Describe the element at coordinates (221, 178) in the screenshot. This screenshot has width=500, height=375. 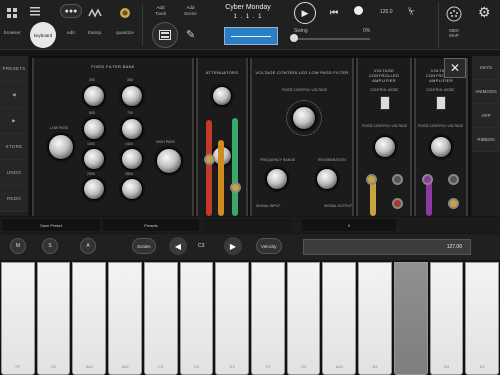
I see `orange-cable` at that location.